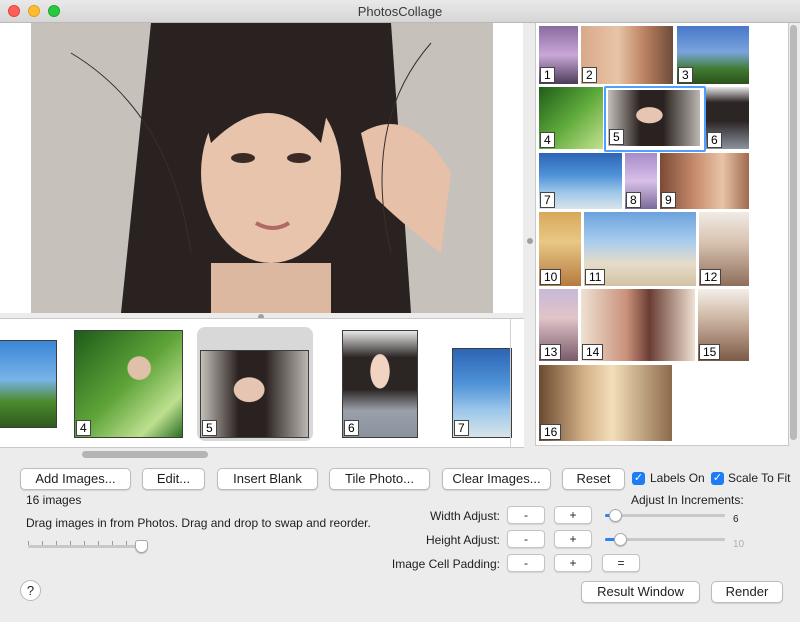 The width and height of the screenshot is (800, 622). I want to click on grid-cell: 2, so click(627, 55).